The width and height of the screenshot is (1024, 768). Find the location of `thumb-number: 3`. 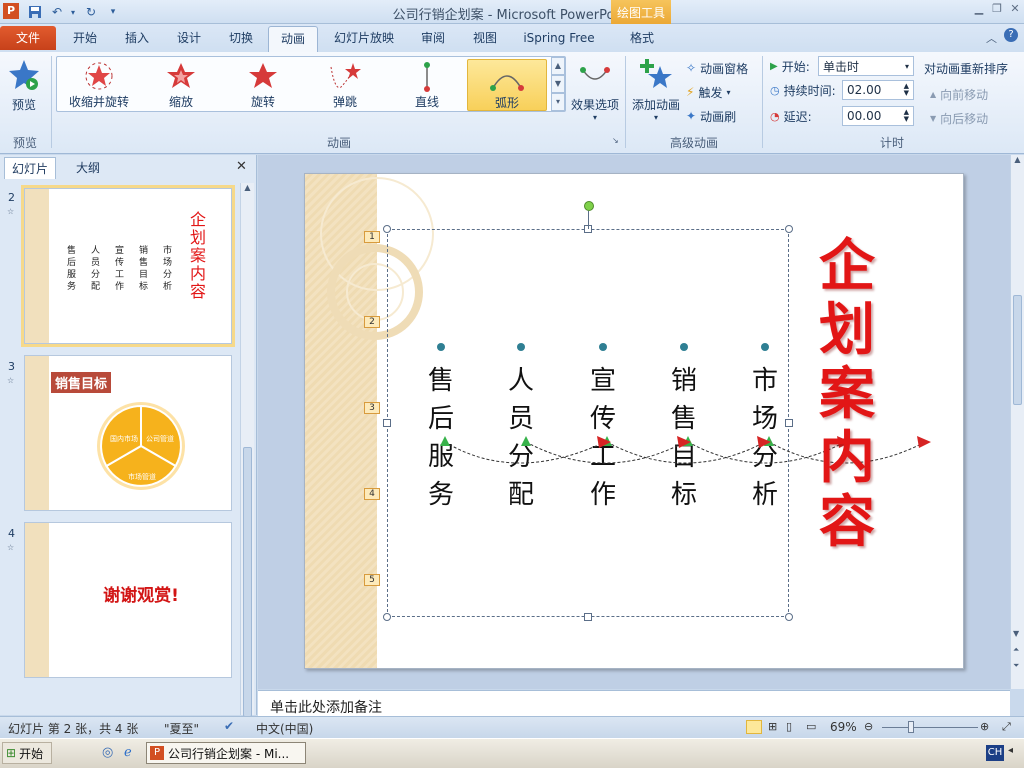

thumb-number: 3 is located at coordinates (11, 366).